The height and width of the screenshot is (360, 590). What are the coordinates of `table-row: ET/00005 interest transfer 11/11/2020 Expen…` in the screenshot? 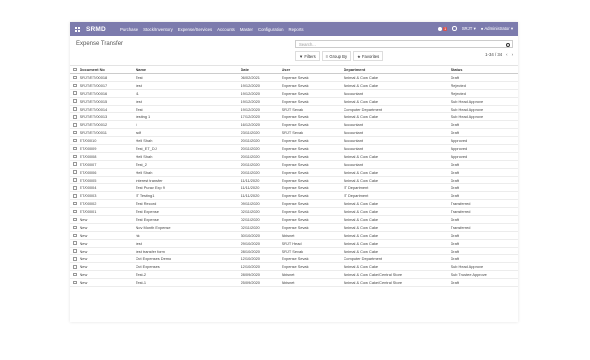 It's located at (294, 181).